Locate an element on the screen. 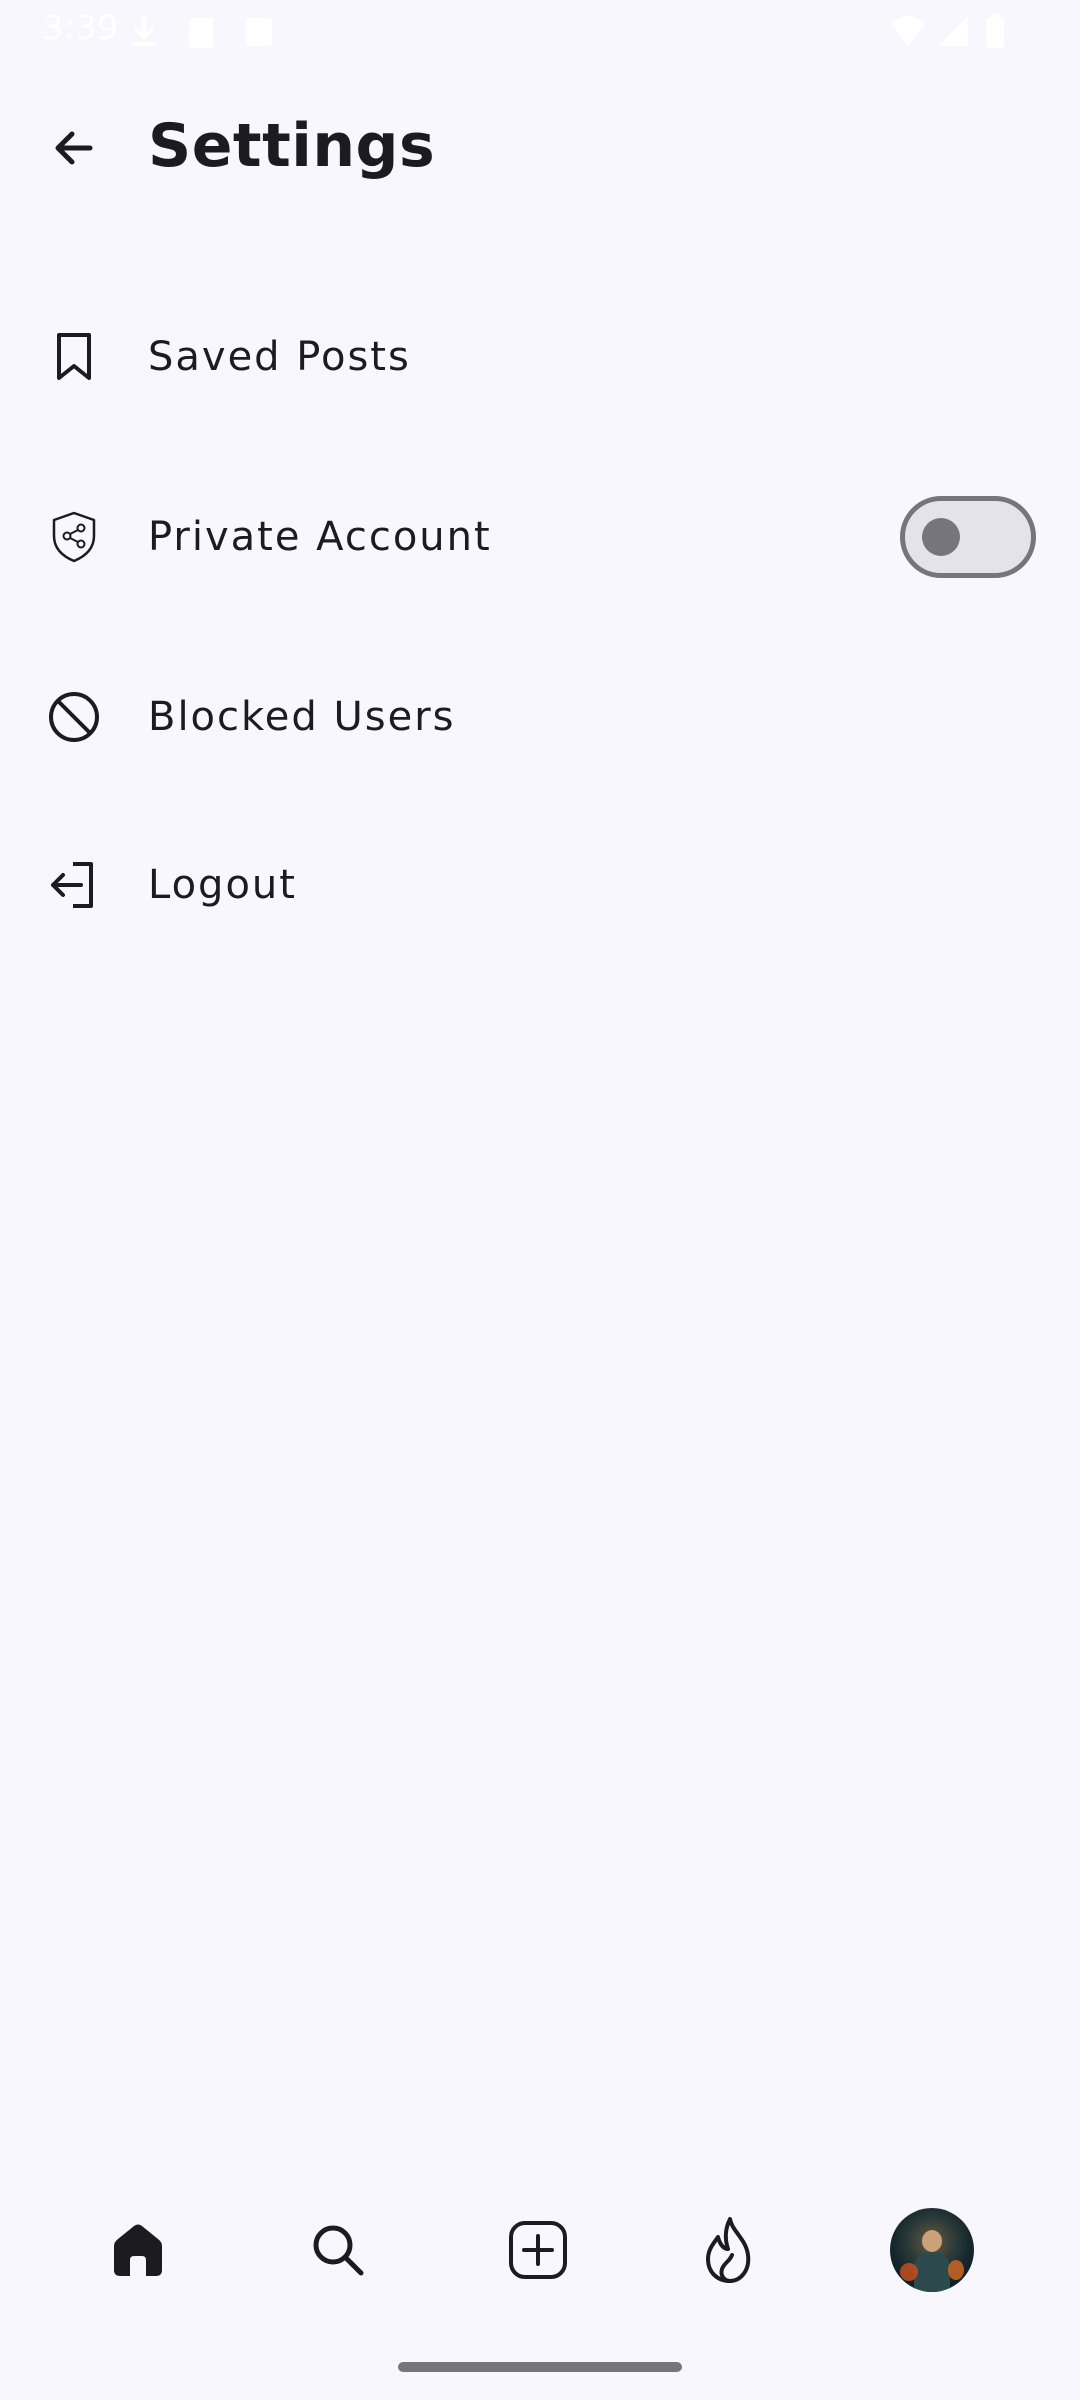 This screenshot has height=2400, width=1080. settings-item-label: Saved Posts is located at coordinates (279, 357).